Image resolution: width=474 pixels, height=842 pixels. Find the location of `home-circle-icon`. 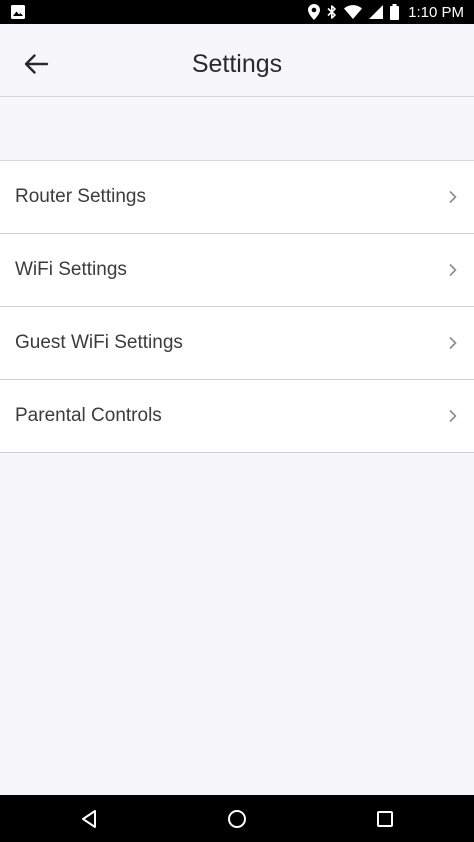

home-circle-icon is located at coordinates (237, 819).